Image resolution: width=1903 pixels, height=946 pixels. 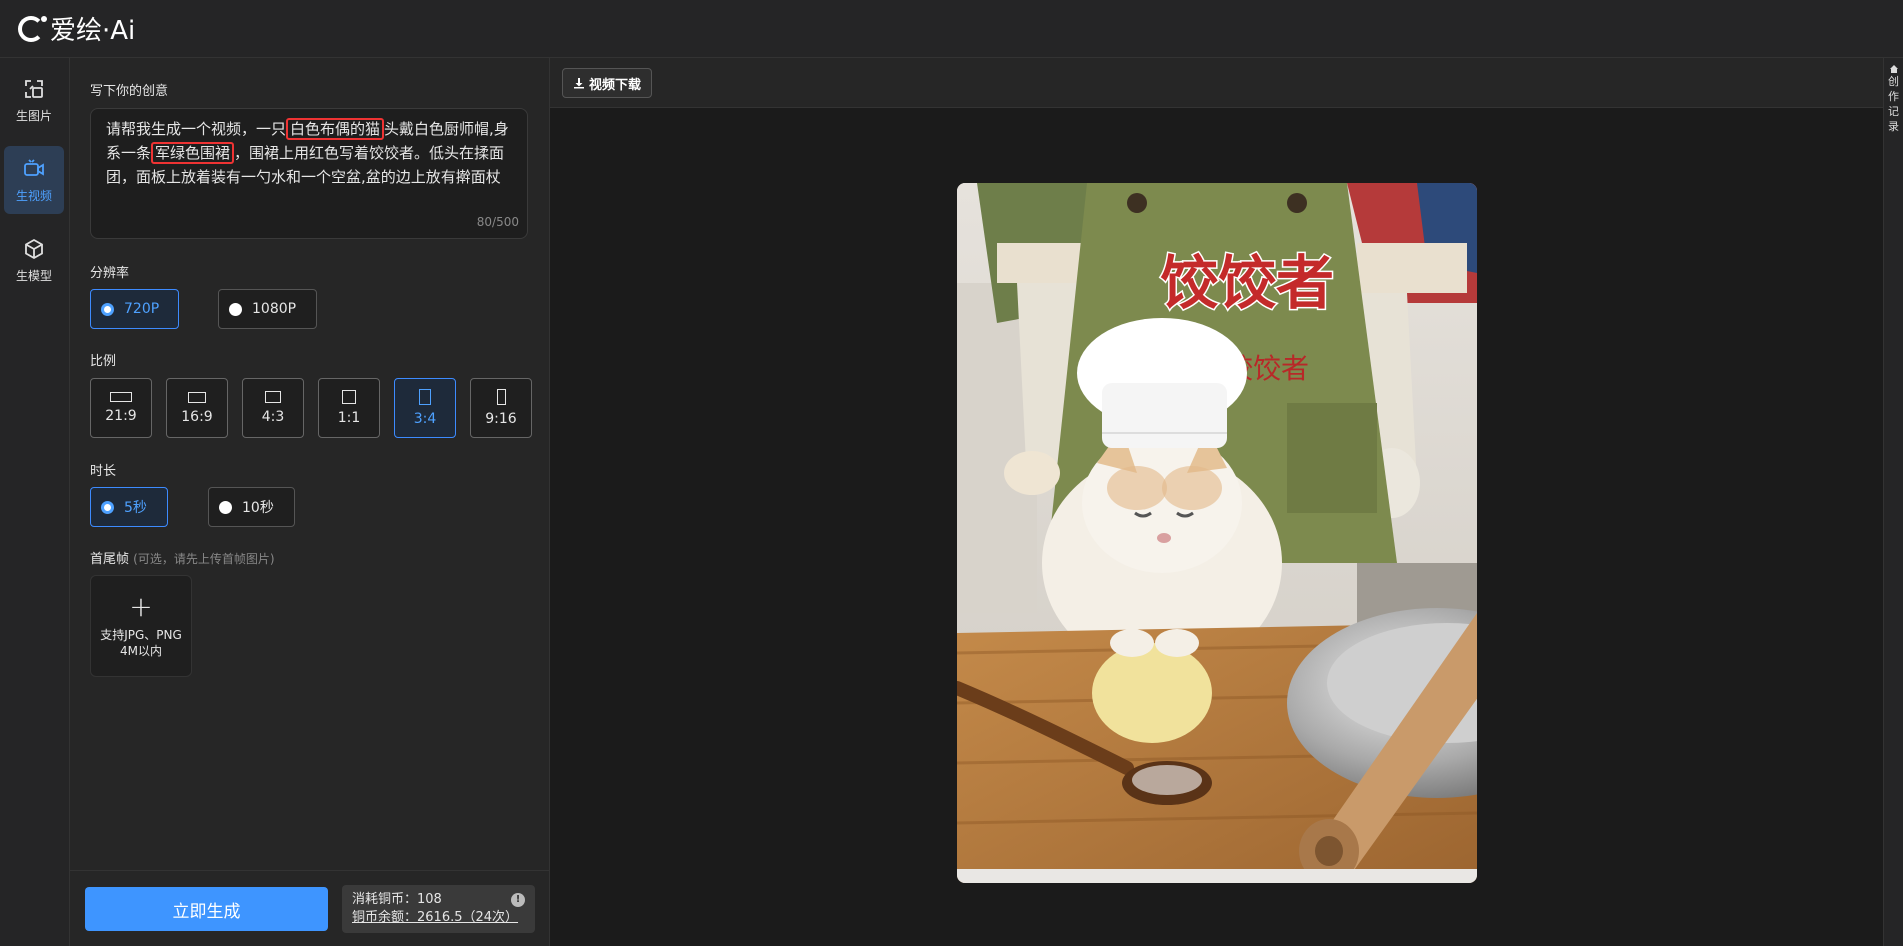 What do you see at coordinates (135, 508) in the screenshot?
I see `option-label: 5秒` at bounding box center [135, 508].